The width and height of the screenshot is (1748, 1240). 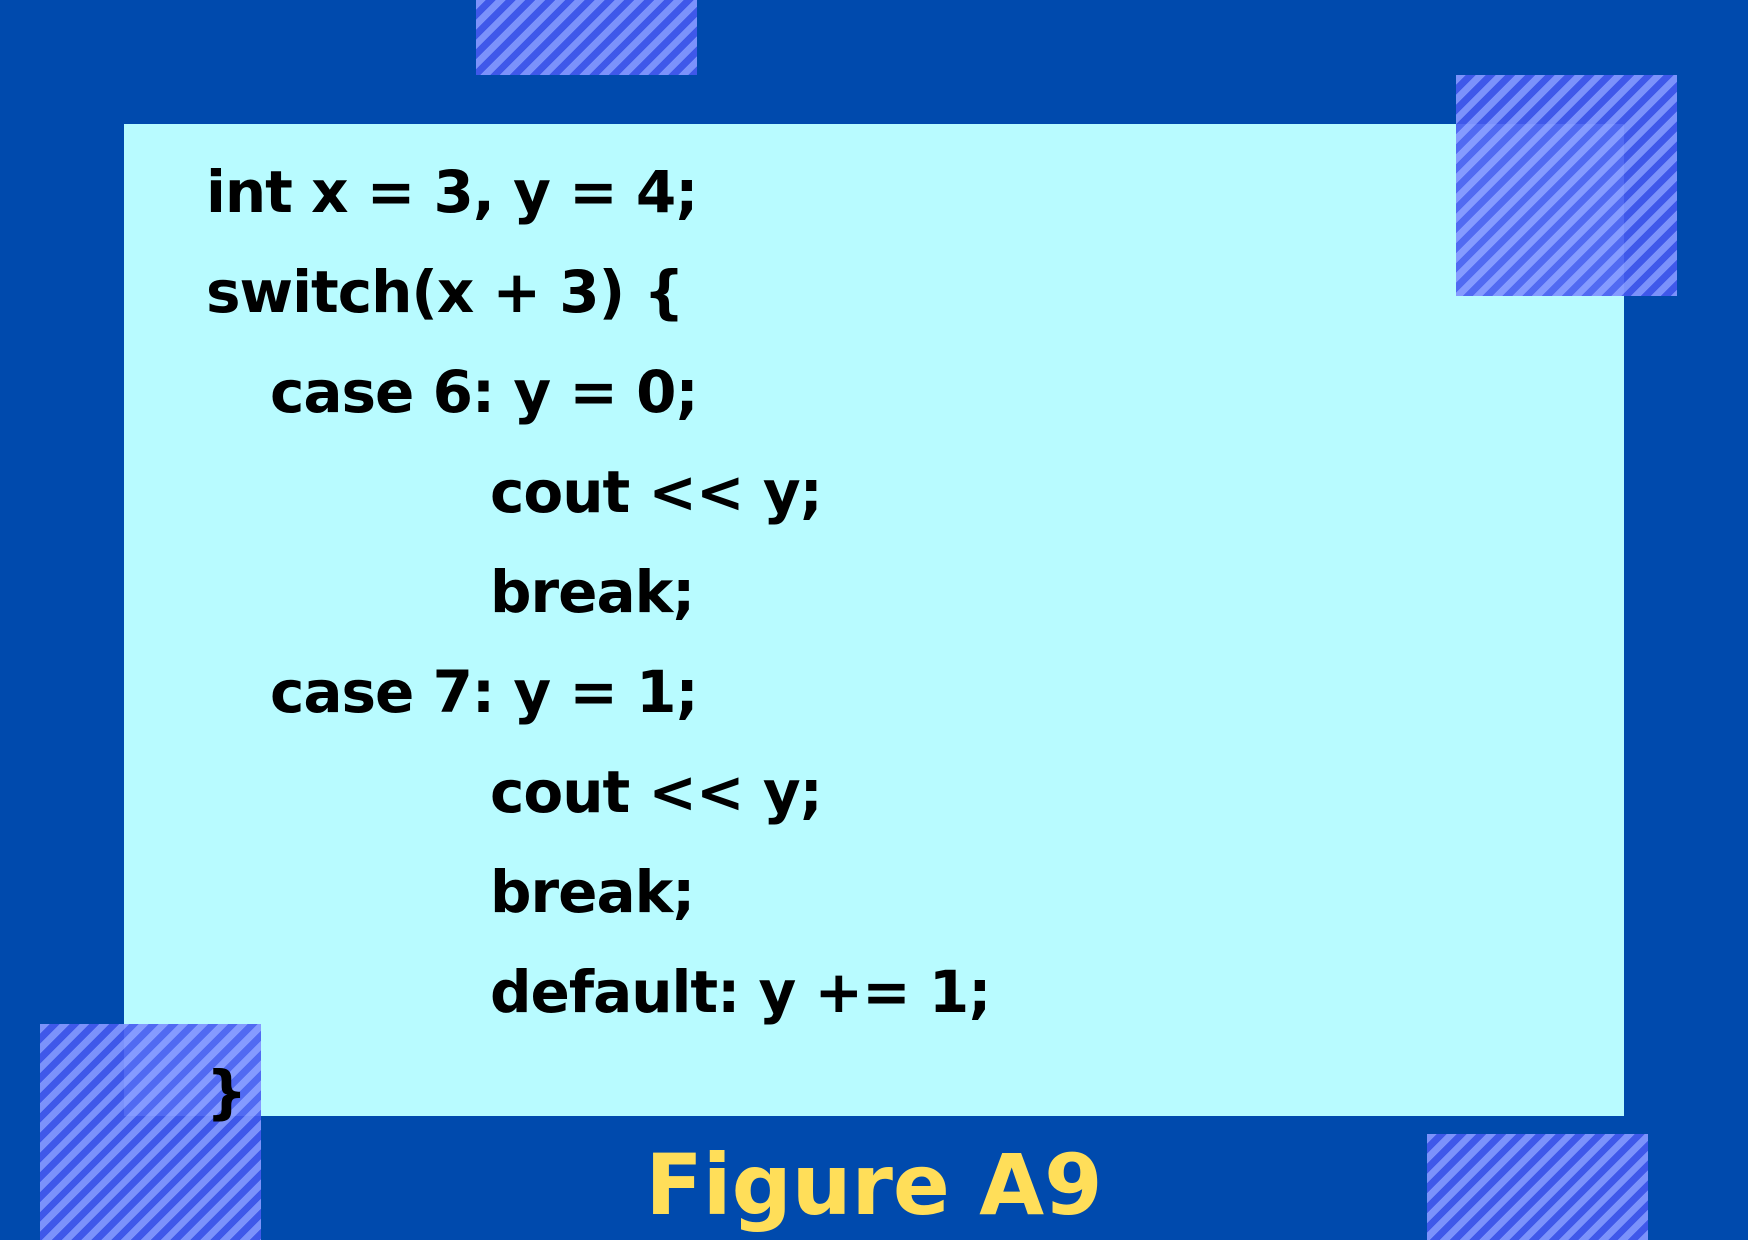 What do you see at coordinates (226, 1092) in the screenshot?
I see `code-line: }` at bounding box center [226, 1092].